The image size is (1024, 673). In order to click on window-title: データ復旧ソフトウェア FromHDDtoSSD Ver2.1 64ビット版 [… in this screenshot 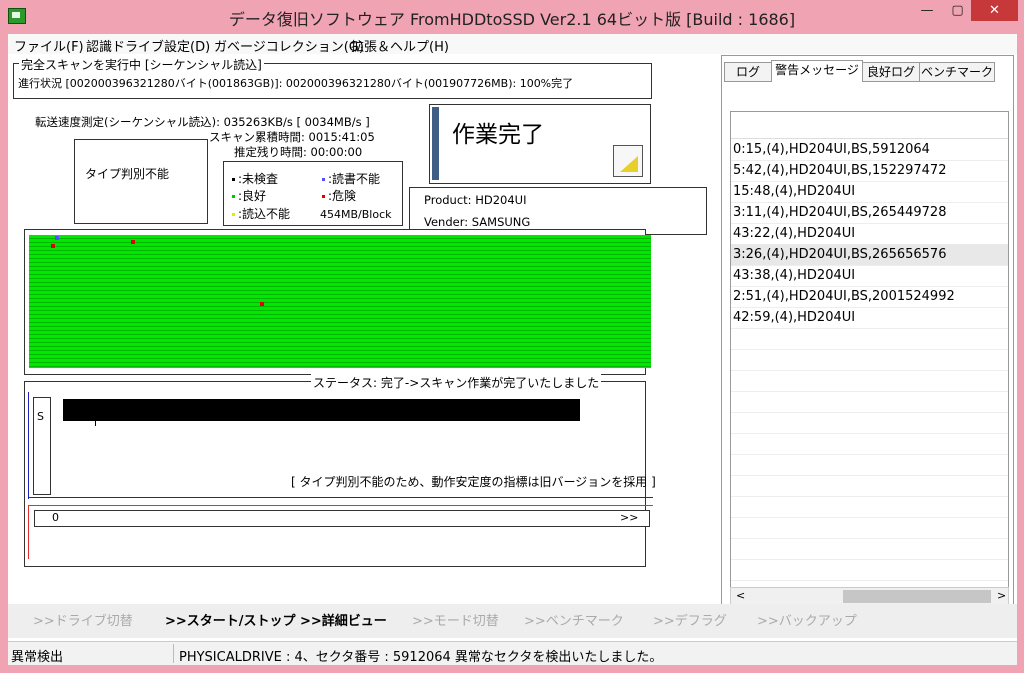, I will do `click(512, 19)`.